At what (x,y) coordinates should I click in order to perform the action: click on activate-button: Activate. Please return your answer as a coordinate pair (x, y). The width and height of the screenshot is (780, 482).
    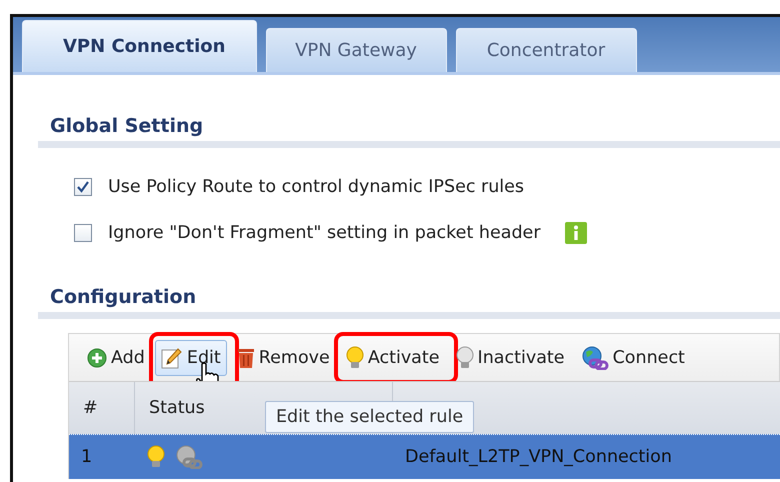
    Looking at the image, I should click on (393, 358).